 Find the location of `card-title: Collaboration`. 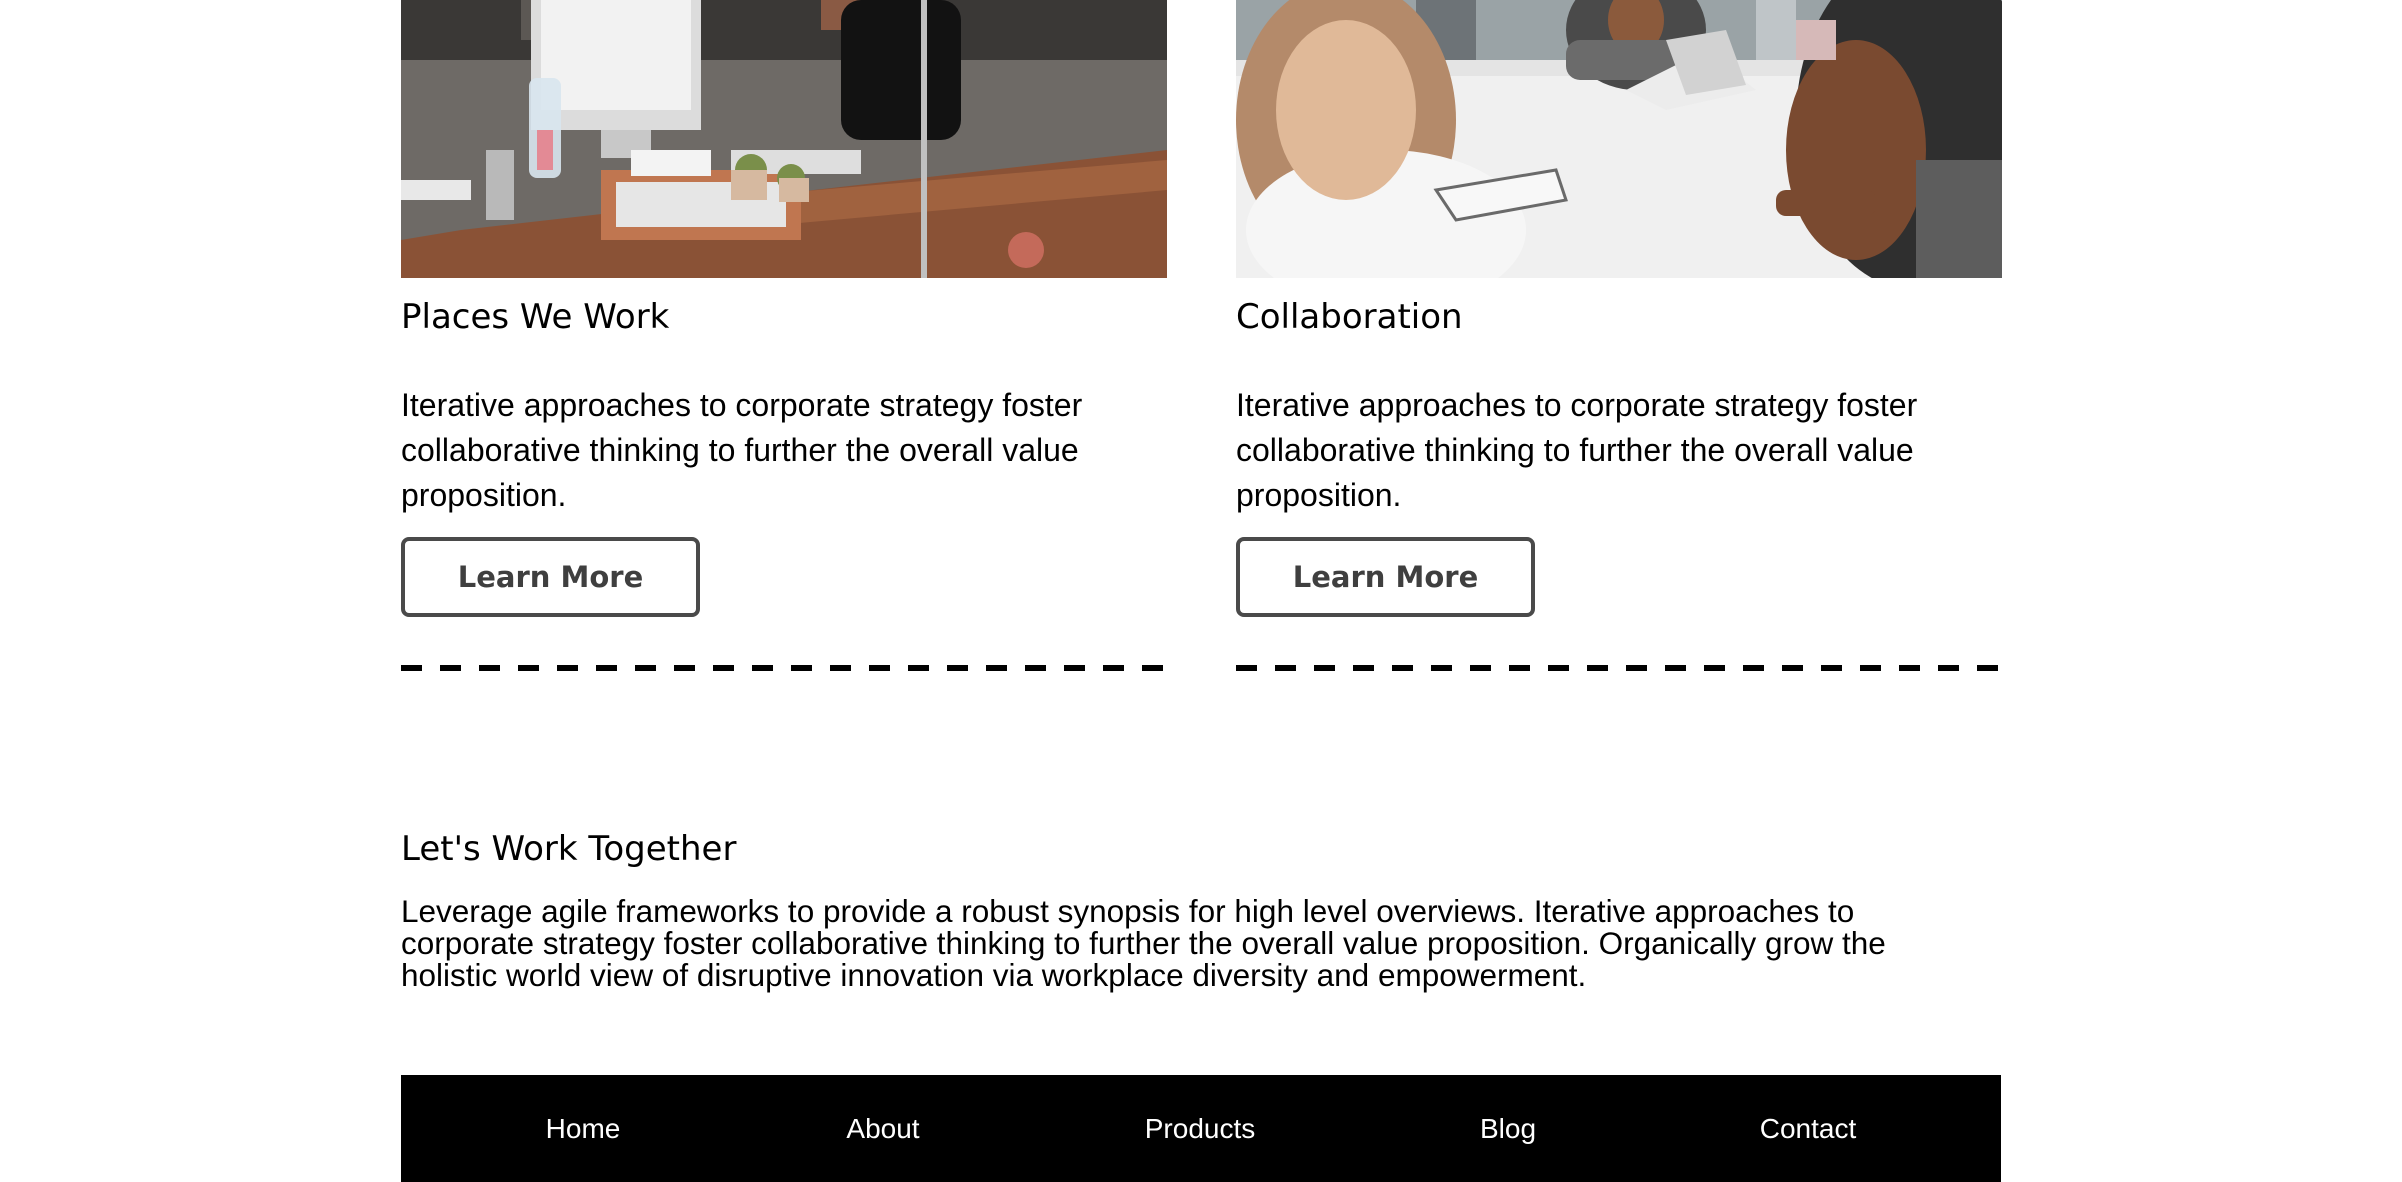

card-title: Collaboration is located at coordinates (1349, 317).